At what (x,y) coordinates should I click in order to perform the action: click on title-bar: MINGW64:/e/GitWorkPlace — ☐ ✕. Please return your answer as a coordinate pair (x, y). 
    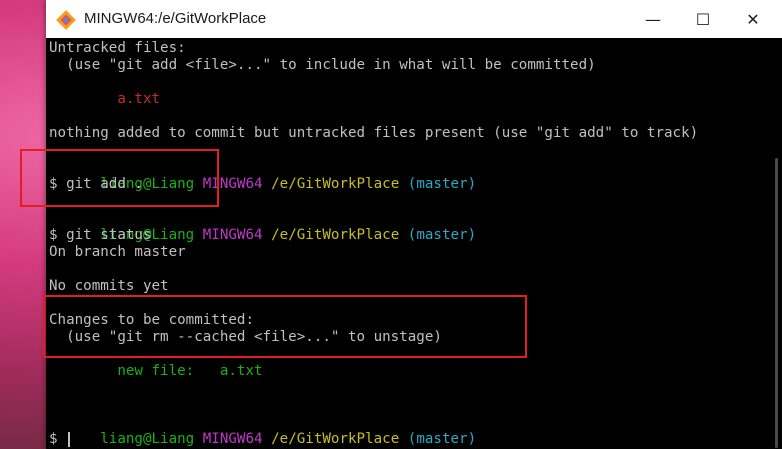
    Looking at the image, I should click on (414, 19).